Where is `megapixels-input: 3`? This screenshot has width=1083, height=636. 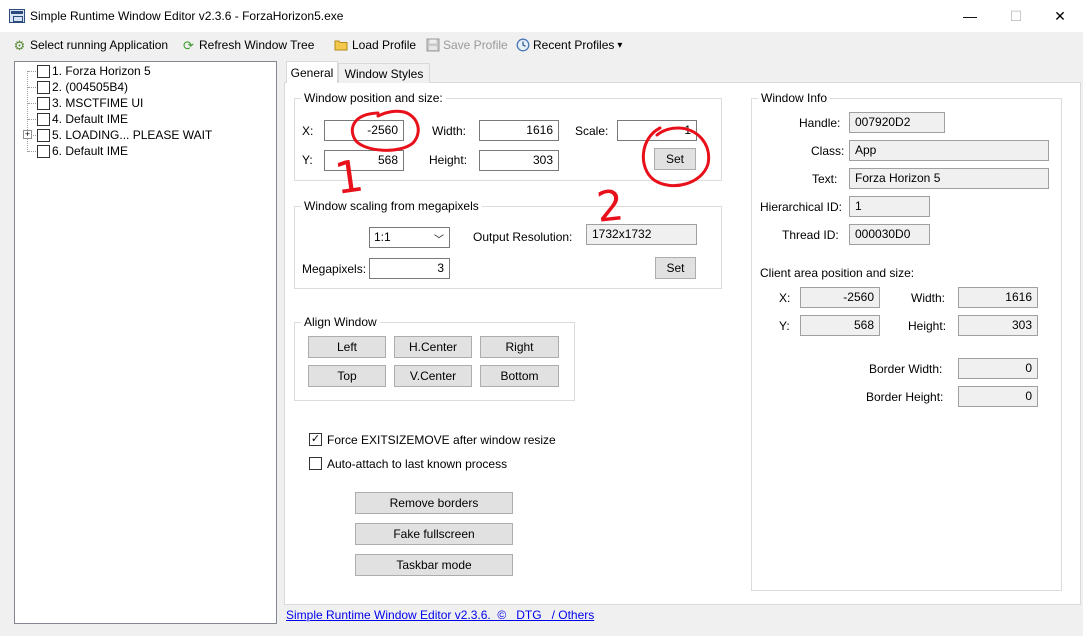
megapixels-input: 3 is located at coordinates (409, 268).